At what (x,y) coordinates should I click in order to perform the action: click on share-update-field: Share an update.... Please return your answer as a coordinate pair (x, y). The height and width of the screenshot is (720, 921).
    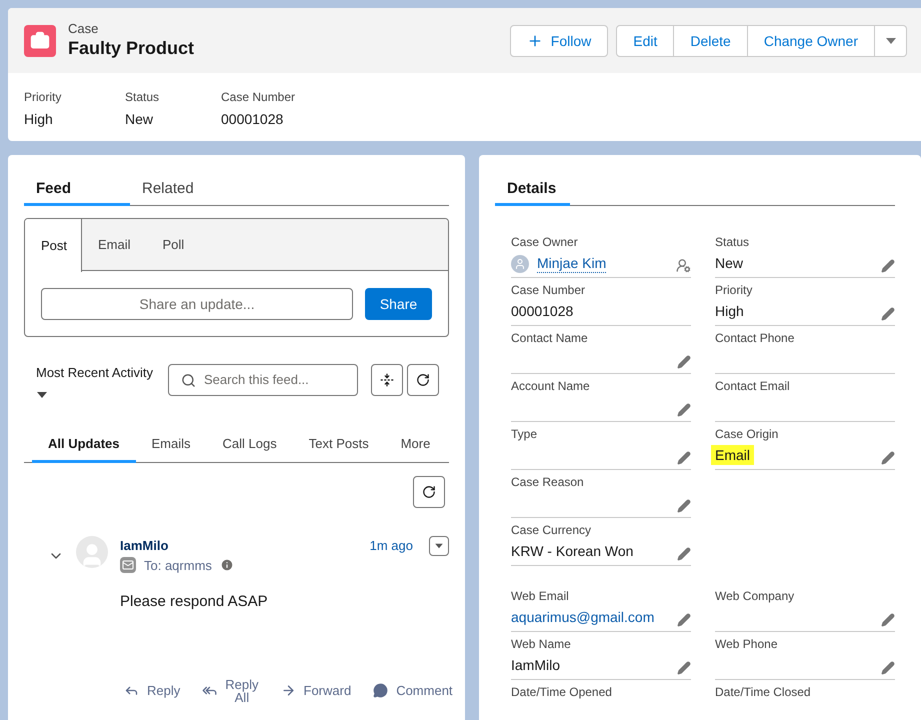
    Looking at the image, I should click on (197, 304).